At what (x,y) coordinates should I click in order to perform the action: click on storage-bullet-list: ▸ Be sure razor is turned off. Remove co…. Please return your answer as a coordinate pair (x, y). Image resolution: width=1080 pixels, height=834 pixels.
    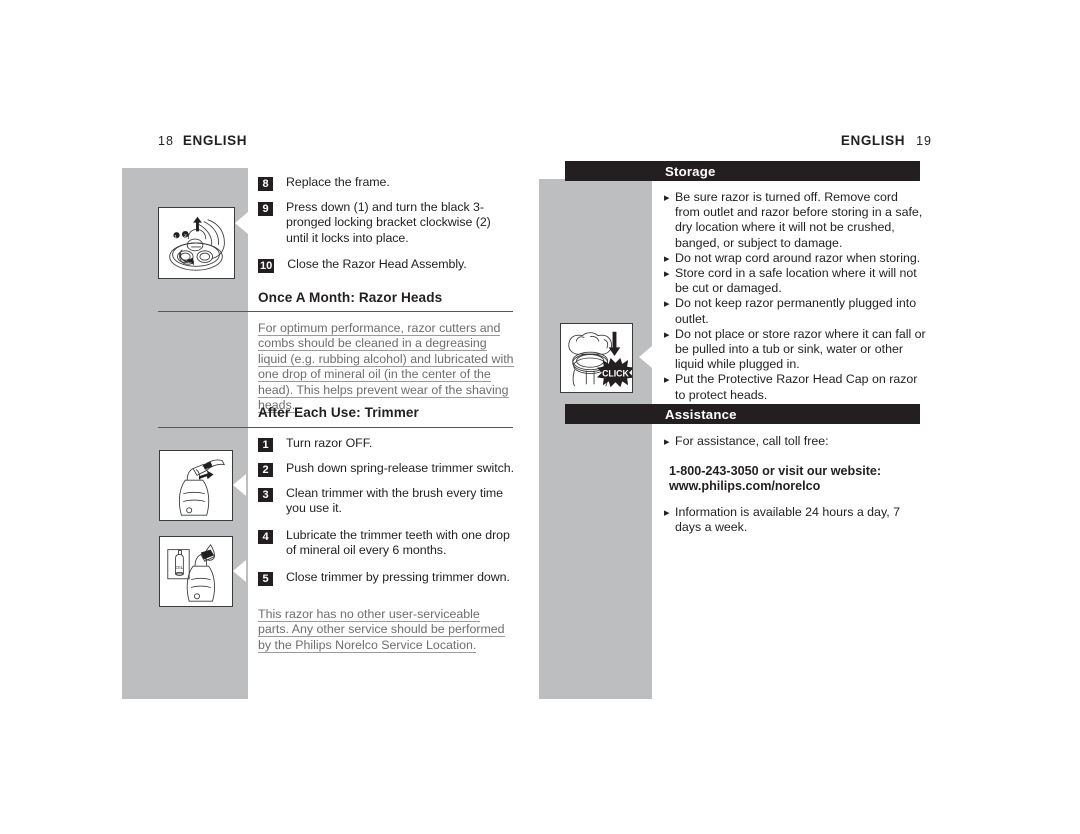
    Looking at the image, I should click on (795, 296).